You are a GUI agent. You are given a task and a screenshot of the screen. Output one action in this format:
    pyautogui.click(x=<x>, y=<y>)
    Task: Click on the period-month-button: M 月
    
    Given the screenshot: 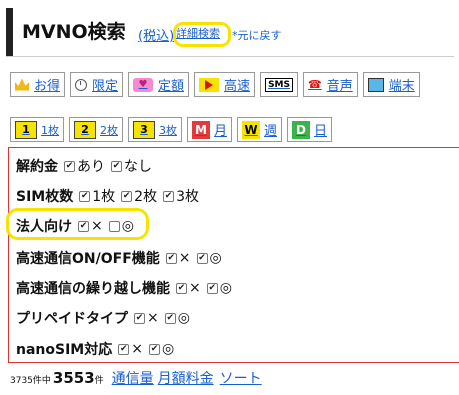 What is the action you would take?
    pyautogui.click(x=210, y=129)
    